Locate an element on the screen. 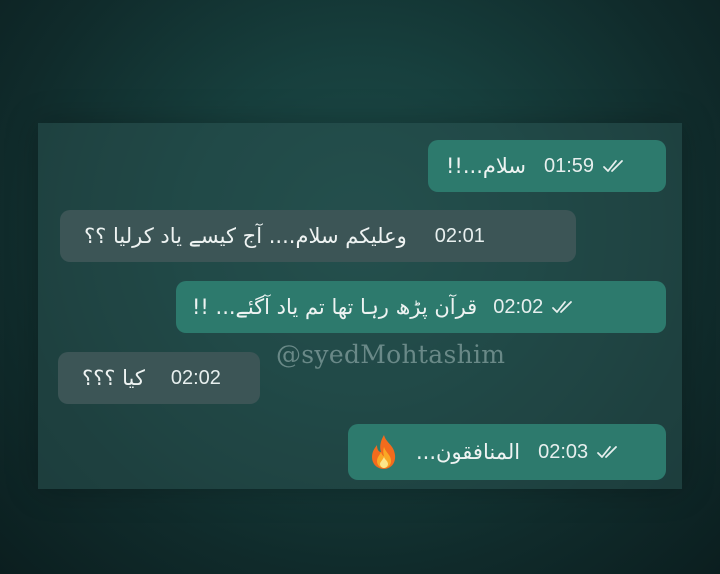 The width and height of the screenshot is (720, 574). message-bubble-incoming: کیا ؟؟؟ 02:02 is located at coordinates (159, 378).